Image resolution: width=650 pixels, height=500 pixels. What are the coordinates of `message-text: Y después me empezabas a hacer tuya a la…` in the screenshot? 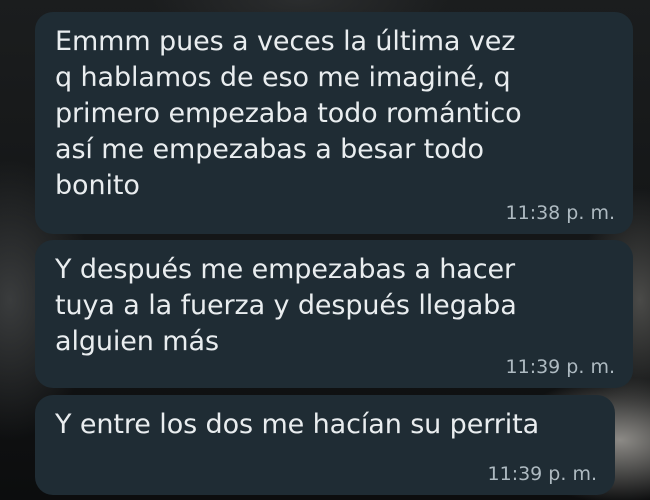 It's located at (286, 305).